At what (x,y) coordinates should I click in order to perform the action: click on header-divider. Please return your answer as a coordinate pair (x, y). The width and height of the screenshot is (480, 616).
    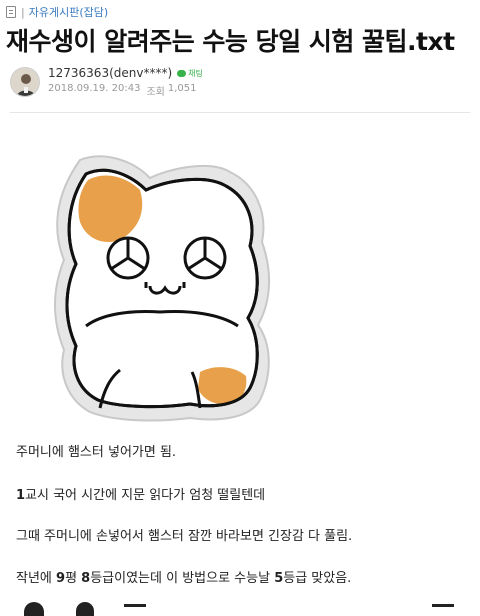
    Looking at the image, I should click on (240, 112).